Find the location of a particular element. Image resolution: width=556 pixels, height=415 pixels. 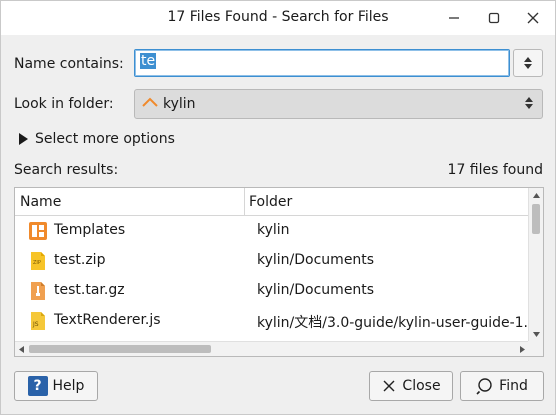

results-header: Name Folder is located at coordinates (272, 202).